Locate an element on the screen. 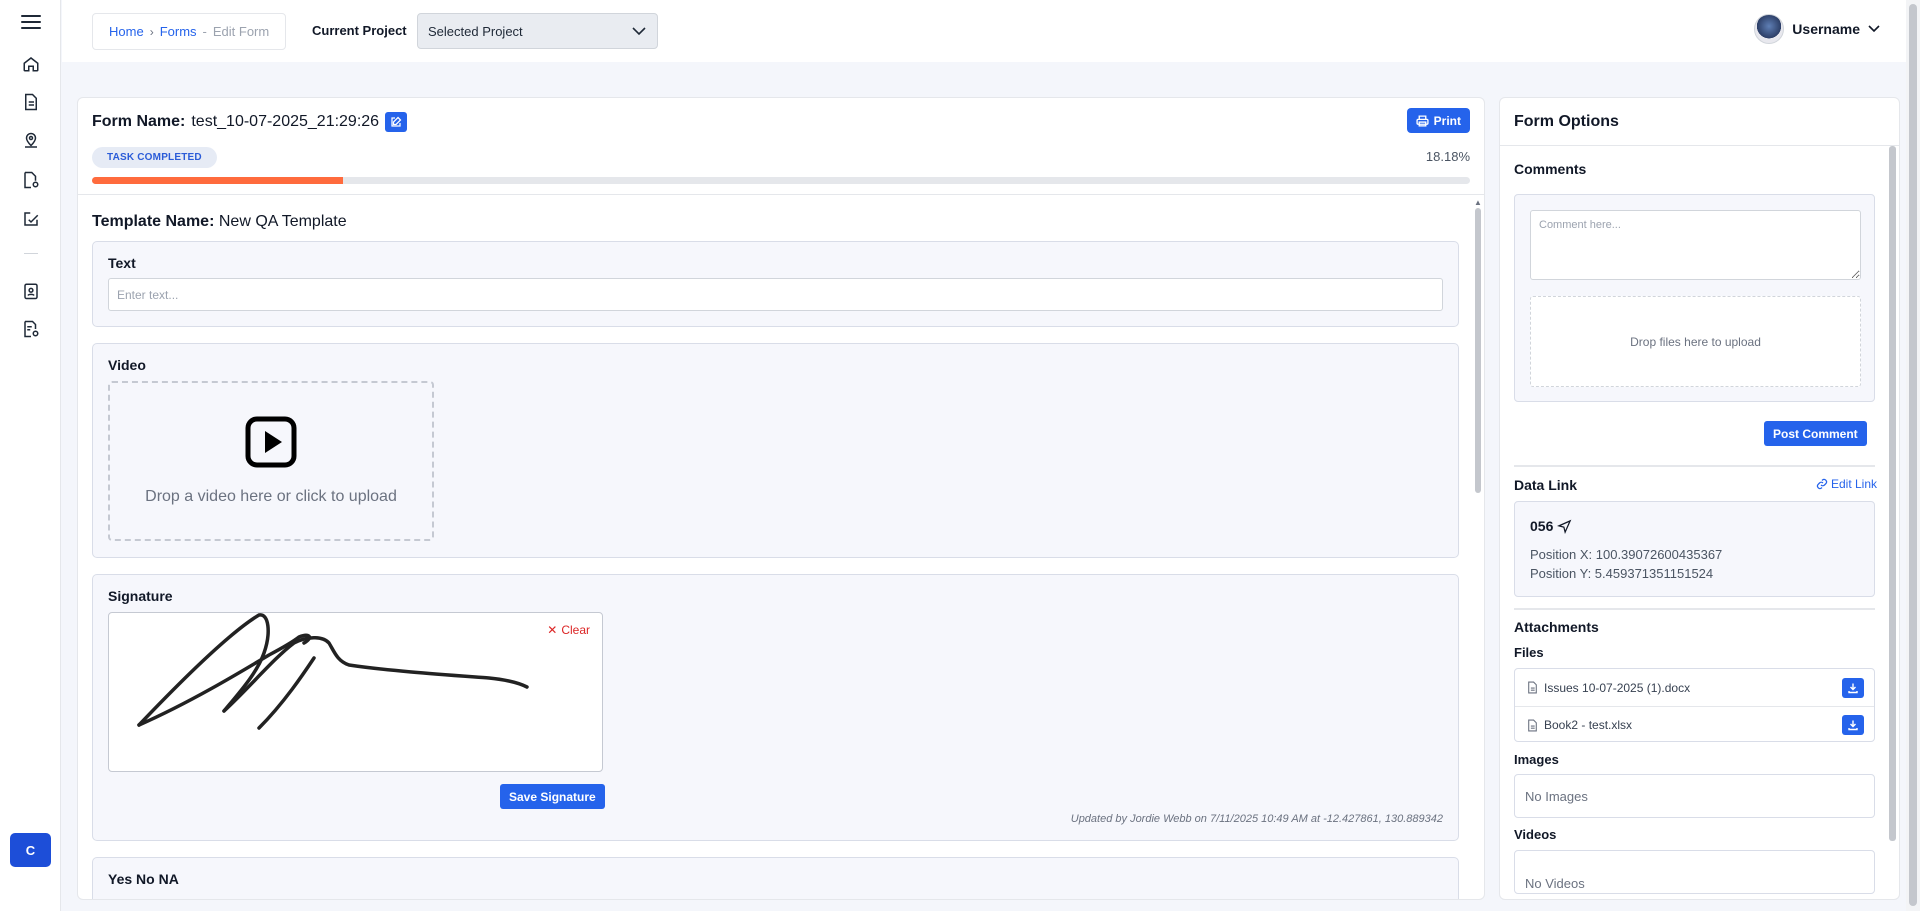 The height and width of the screenshot is (911, 1920). progress-percent: 18.18% is located at coordinates (1447, 156).